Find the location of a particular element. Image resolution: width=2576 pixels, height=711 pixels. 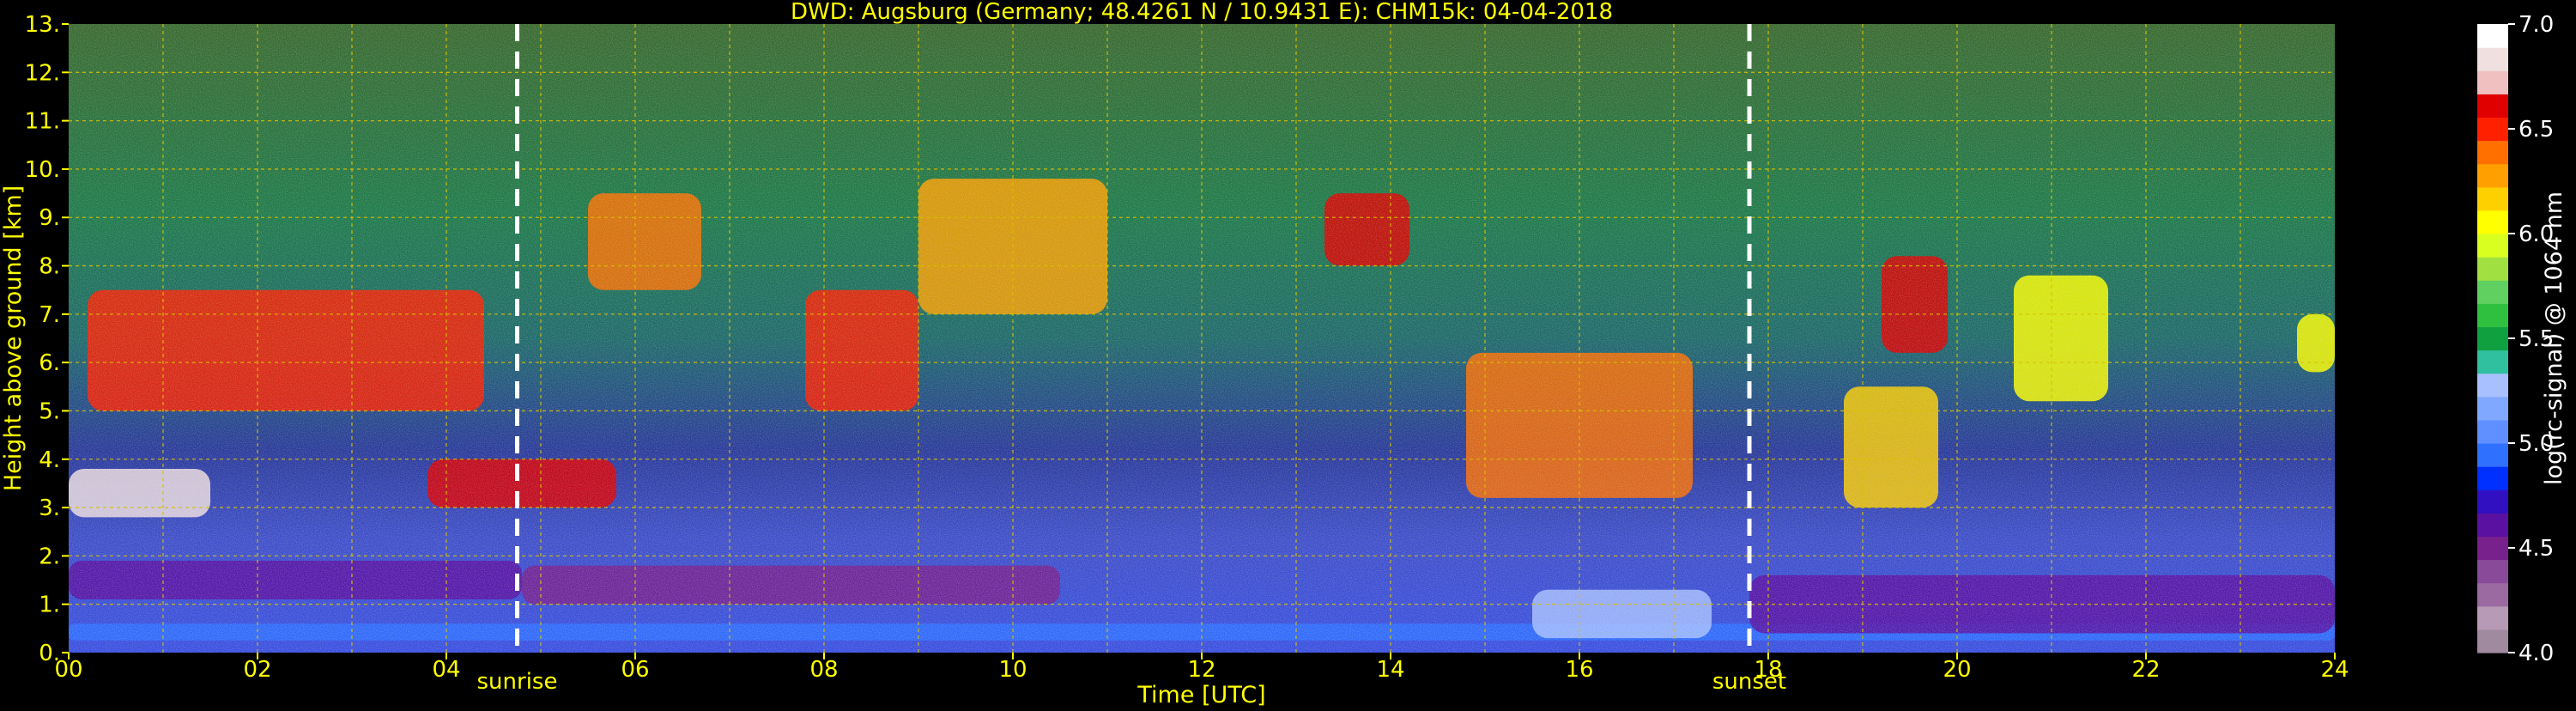

x-axis-label: Time [UTC] is located at coordinates (1200, 695).